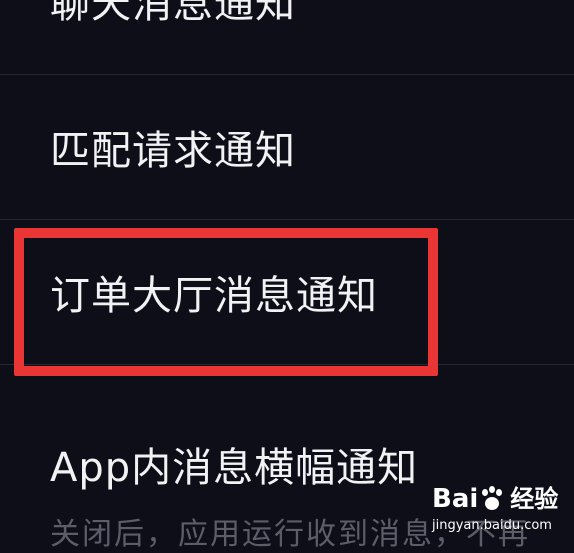 This screenshot has width=574, height=553. Describe the element at coordinates (287, 37) in the screenshot. I see `setting-row-chat-notification: 聊天消息通知` at that location.